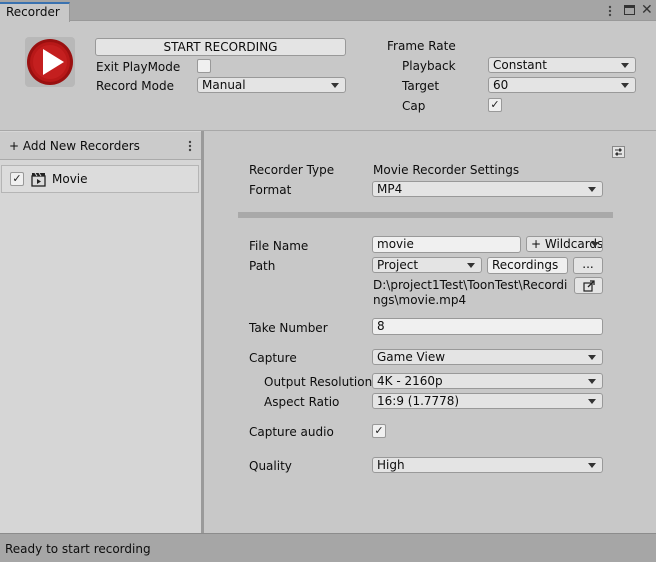  What do you see at coordinates (446, 244) in the screenshot?
I see `file-name-field: movie` at bounding box center [446, 244].